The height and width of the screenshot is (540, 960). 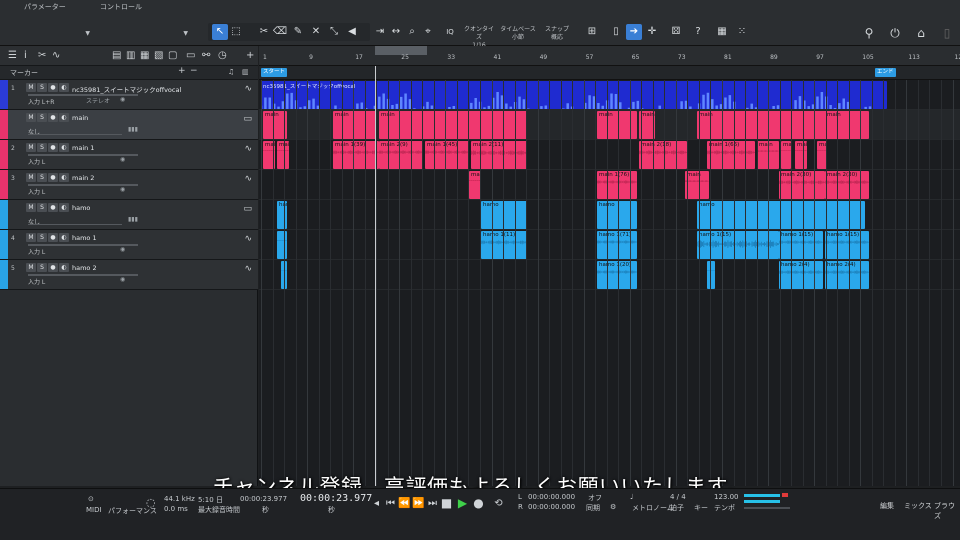 What do you see at coordinates (869, 33) in the screenshot?
I see `user-icon: ⚲` at bounding box center [869, 33].